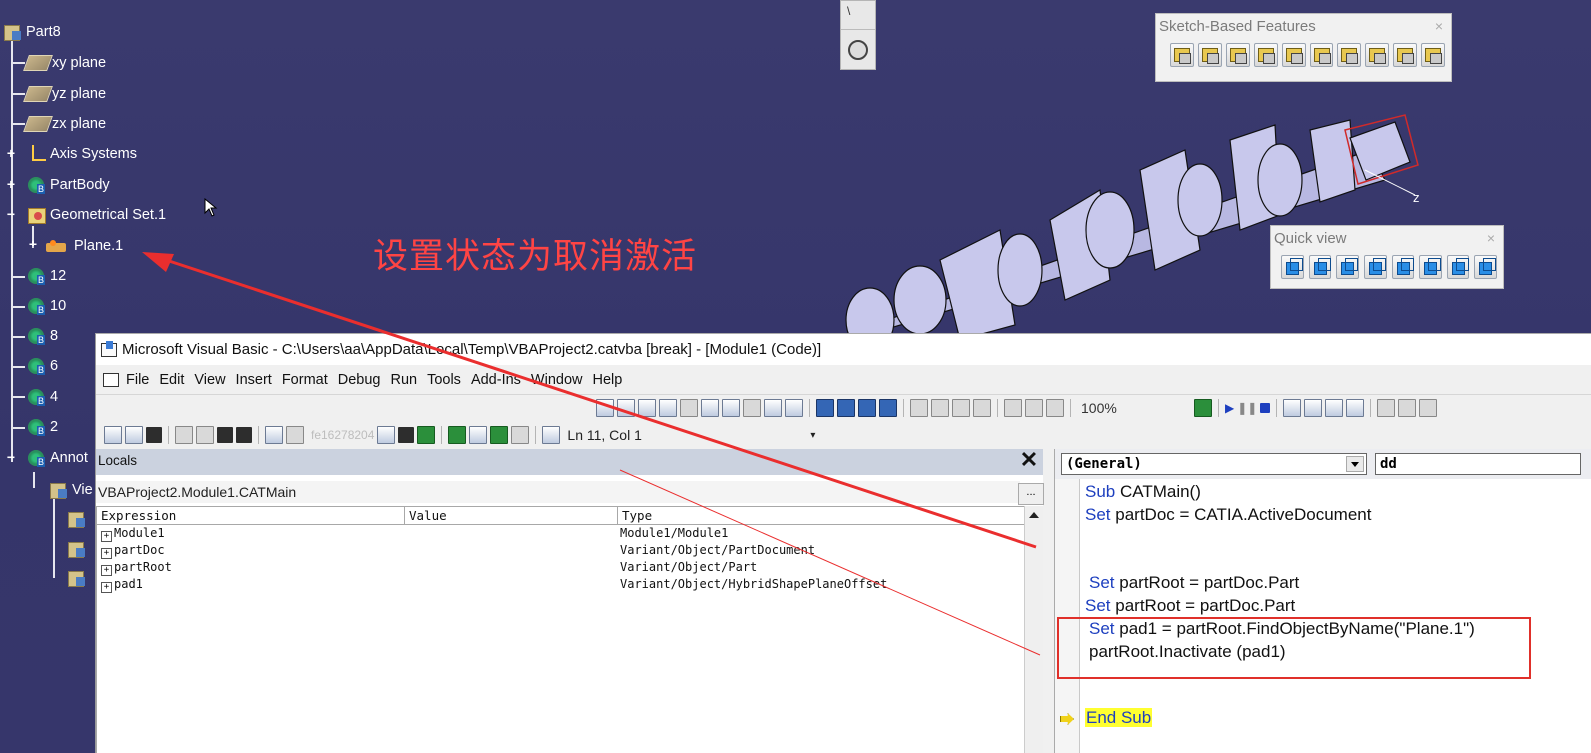 This screenshot has width=1591, height=753. I want to click on order-icon, so click(1013, 408).